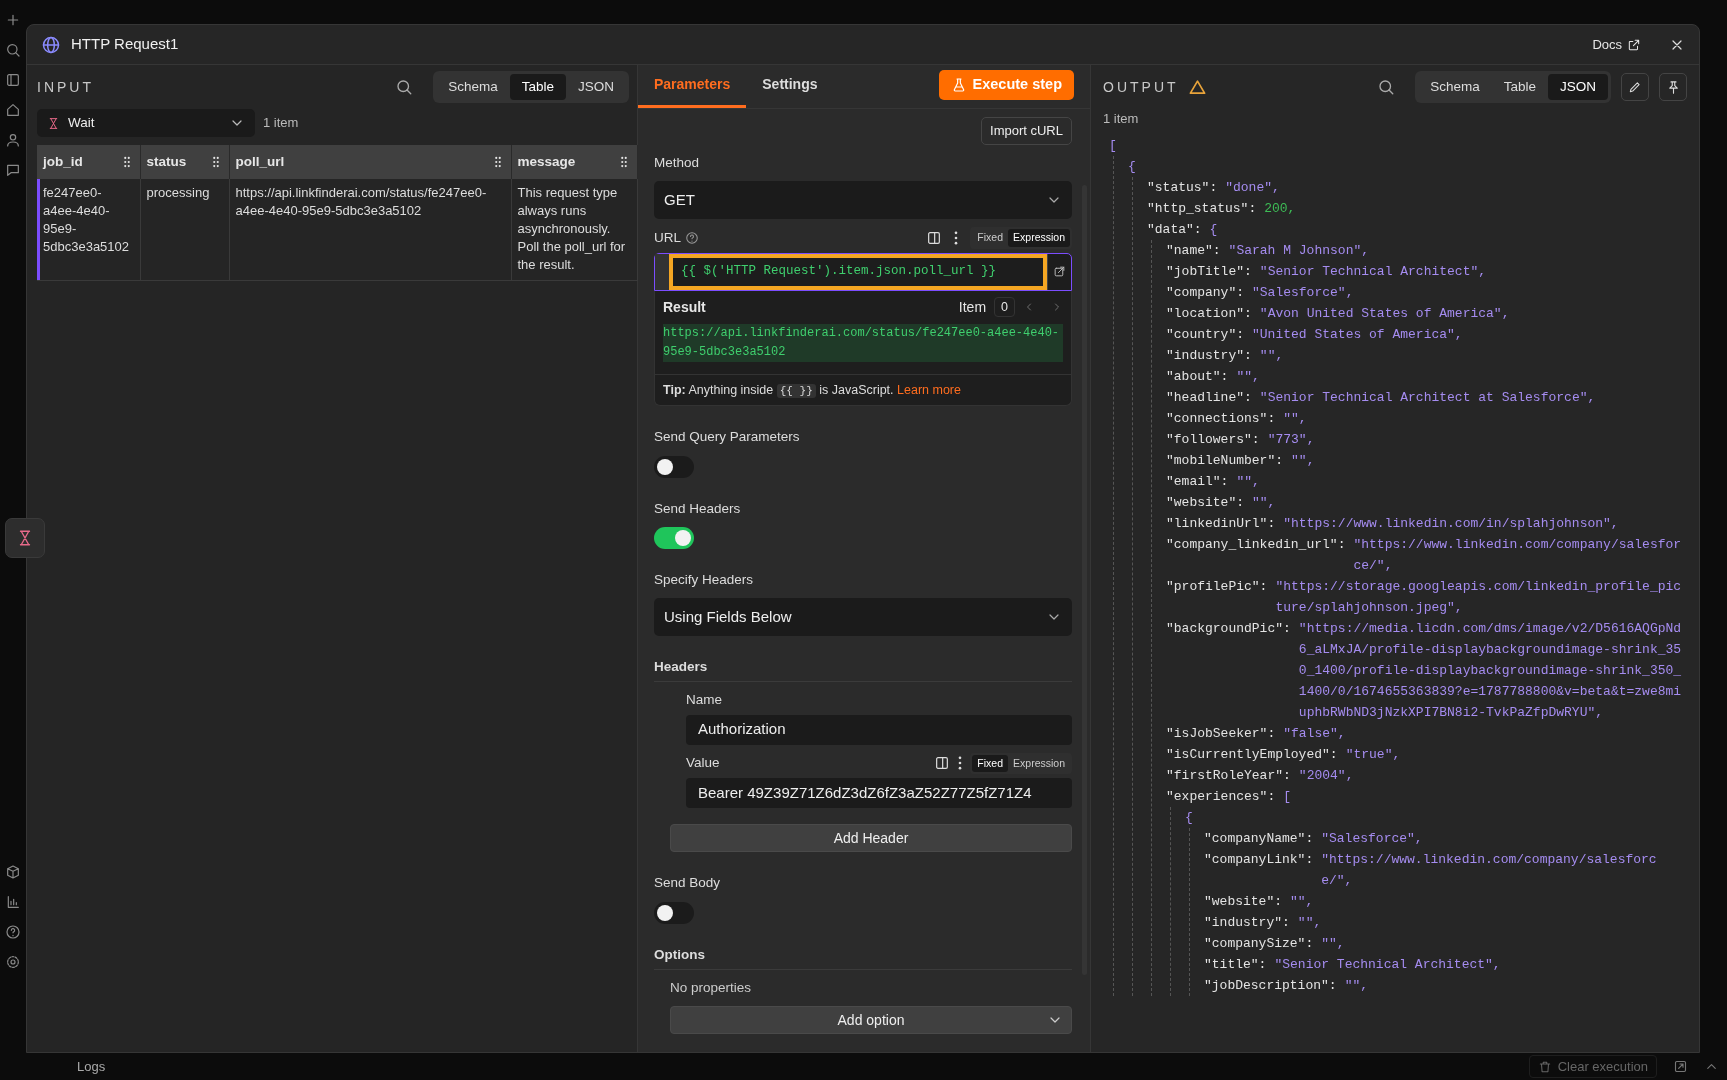  Describe the element at coordinates (1174, 229) in the screenshot. I see `json-key: "data":` at that location.